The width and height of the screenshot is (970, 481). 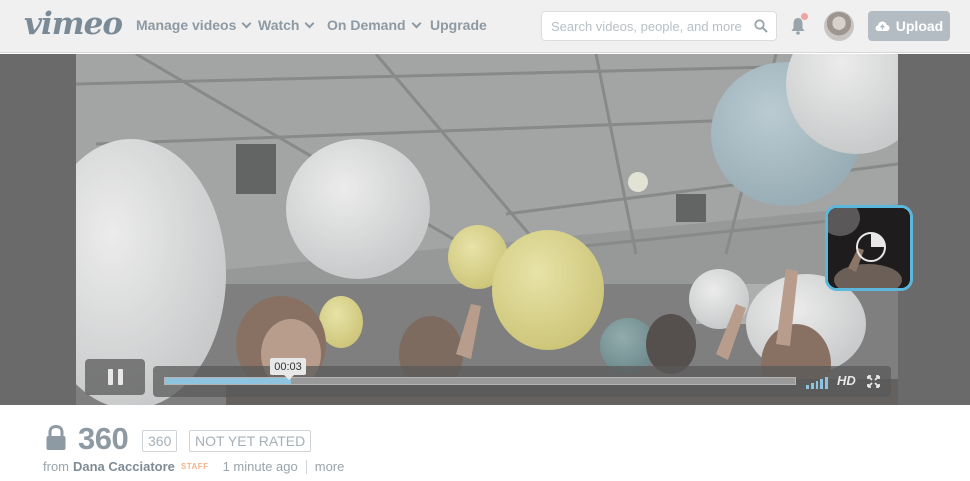 What do you see at coordinates (56, 437) in the screenshot?
I see `lock-icon` at bounding box center [56, 437].